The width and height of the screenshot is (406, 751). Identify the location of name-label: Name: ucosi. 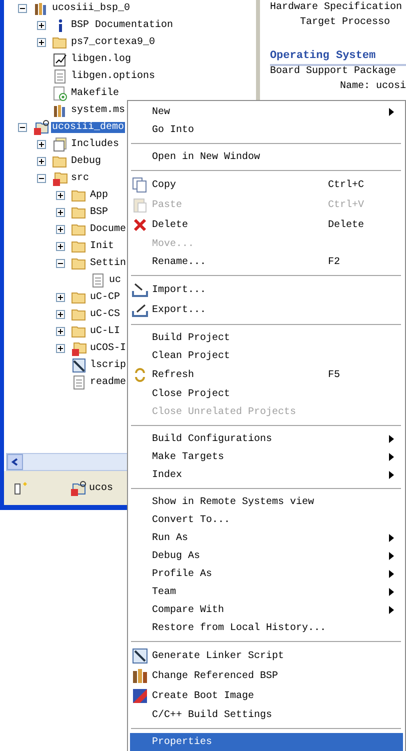
(372, 87).